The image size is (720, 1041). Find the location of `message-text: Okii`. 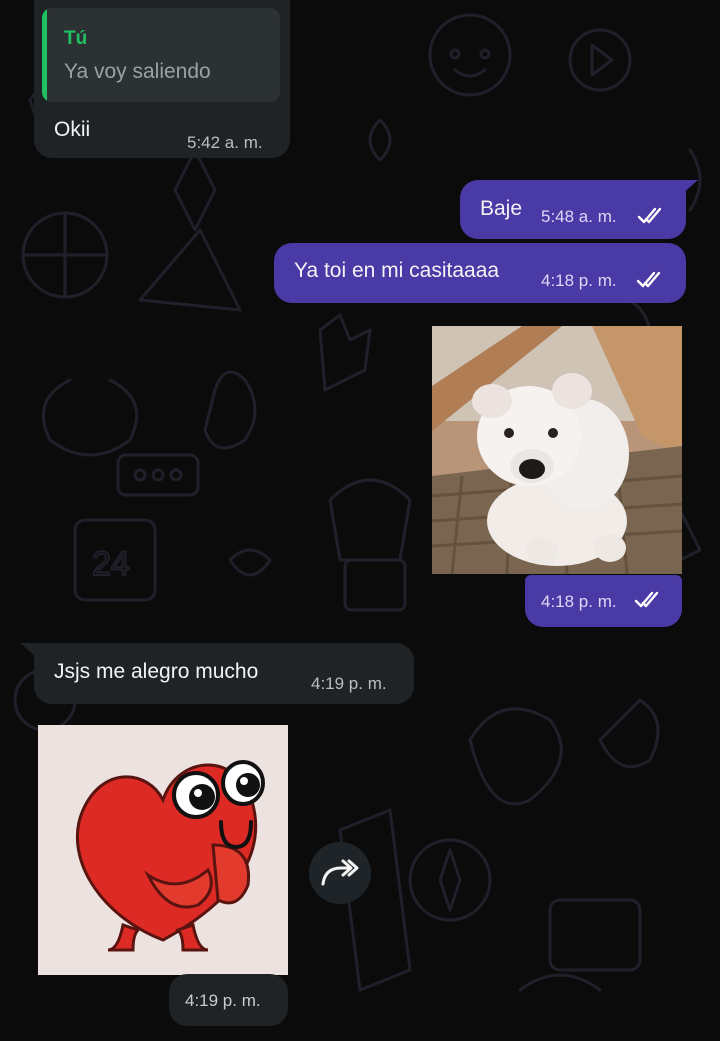

message-text: Okii is located at coordinates (72, 129).